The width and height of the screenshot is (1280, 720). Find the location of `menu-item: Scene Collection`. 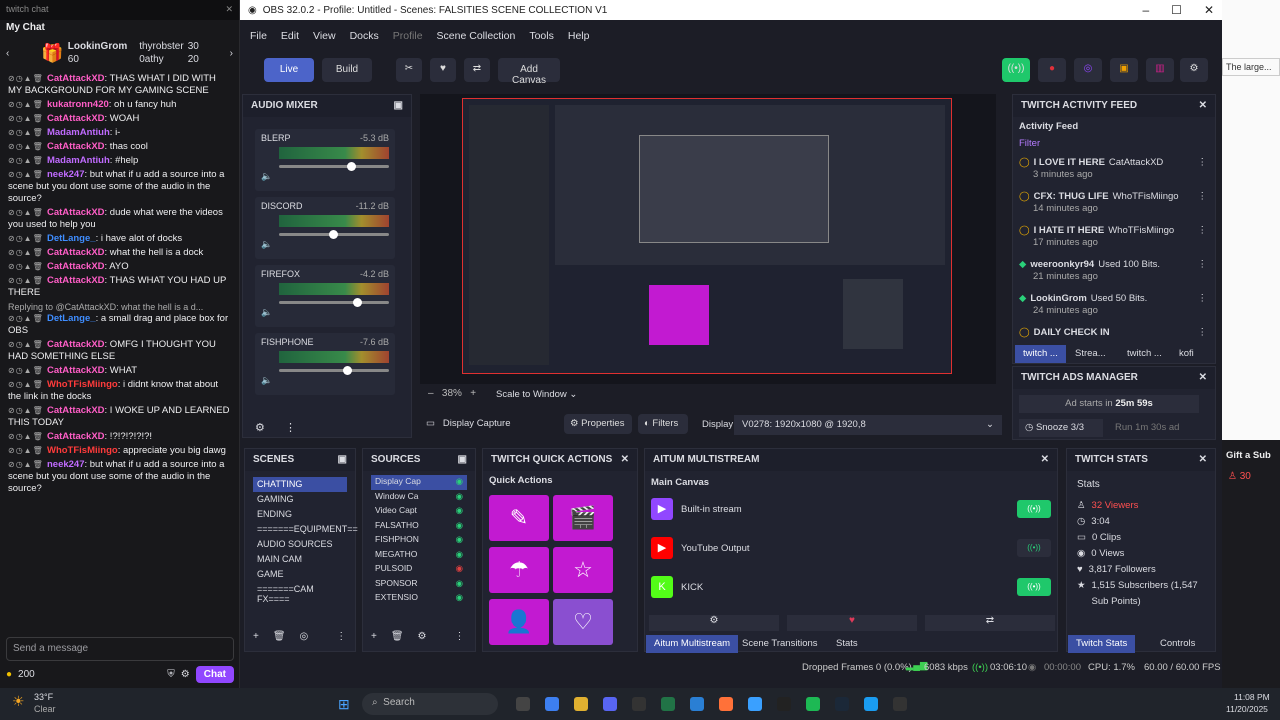

menu-item: Scene Collection is located at coordinates (476, 36).